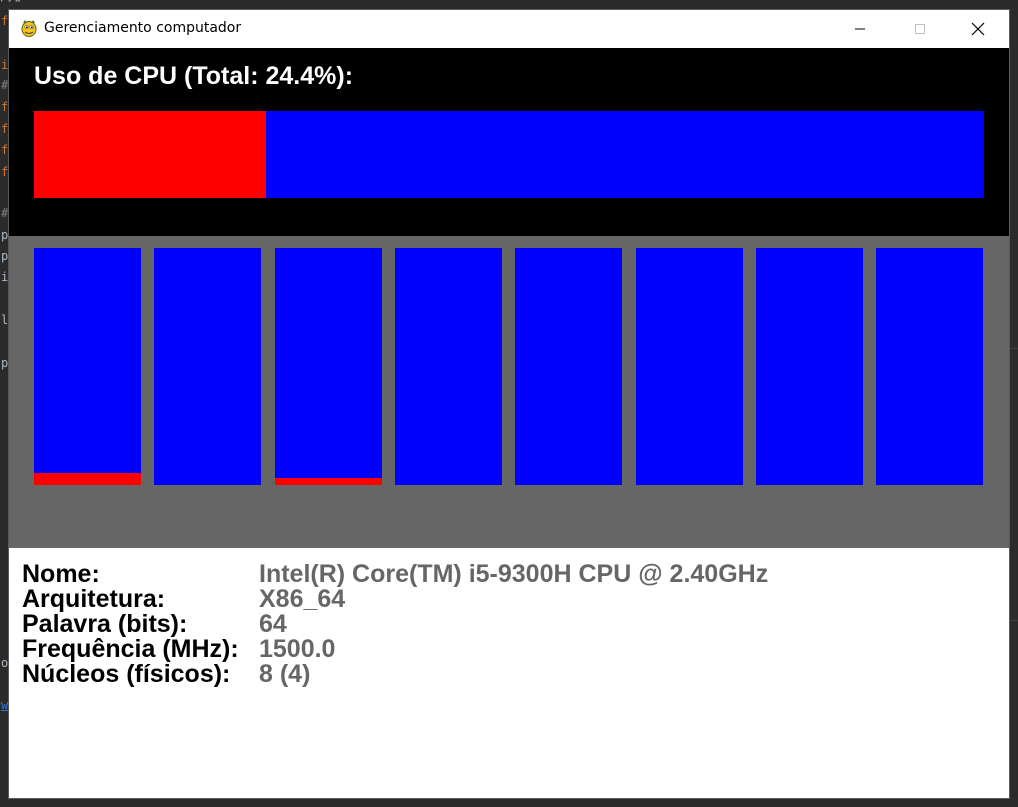 This screenshot has width=1018, height=807. What do you see at coordinates (302, 599) in the screenshot?
I see `info-value: X86_64` at bounding box center [302, 599].